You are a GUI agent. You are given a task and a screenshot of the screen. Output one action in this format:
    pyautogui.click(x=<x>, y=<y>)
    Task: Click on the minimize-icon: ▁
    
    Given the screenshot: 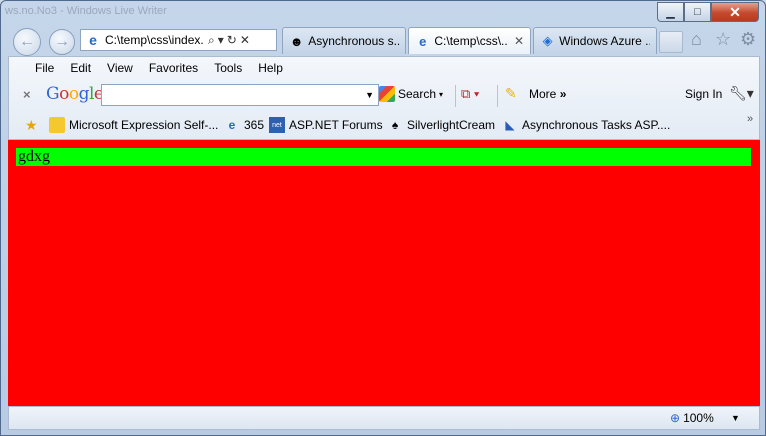 What is the action you would take?
    pyautogui.click(x=670, y=12)
    